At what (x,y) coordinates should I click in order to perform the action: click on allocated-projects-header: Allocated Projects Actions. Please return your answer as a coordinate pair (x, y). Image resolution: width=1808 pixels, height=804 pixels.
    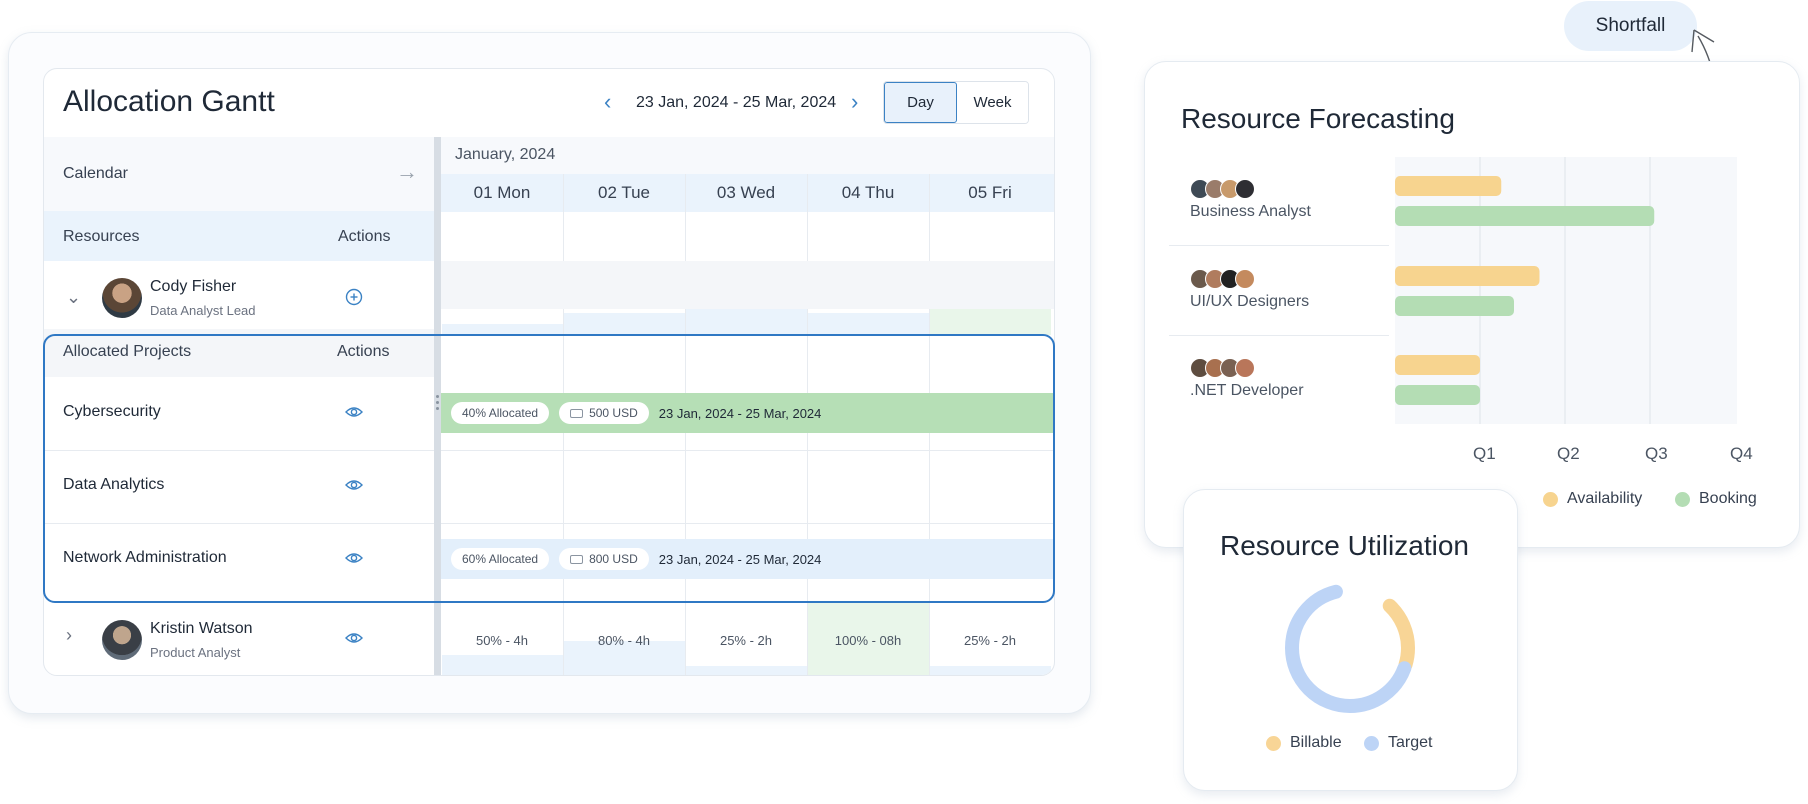
    Looking at the image, I should click on (239, 353).